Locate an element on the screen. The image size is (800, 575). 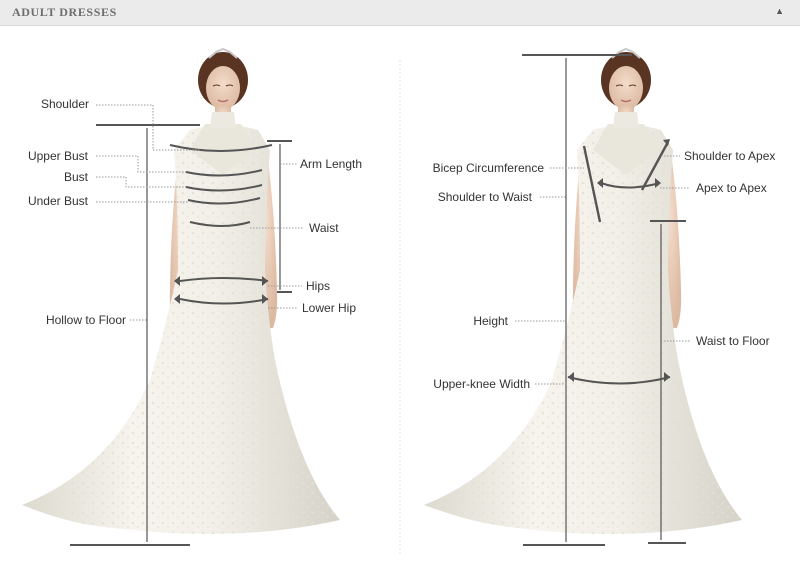
label-upper-knee-width: Upper-knee Width is located at coordinates (481, 384).